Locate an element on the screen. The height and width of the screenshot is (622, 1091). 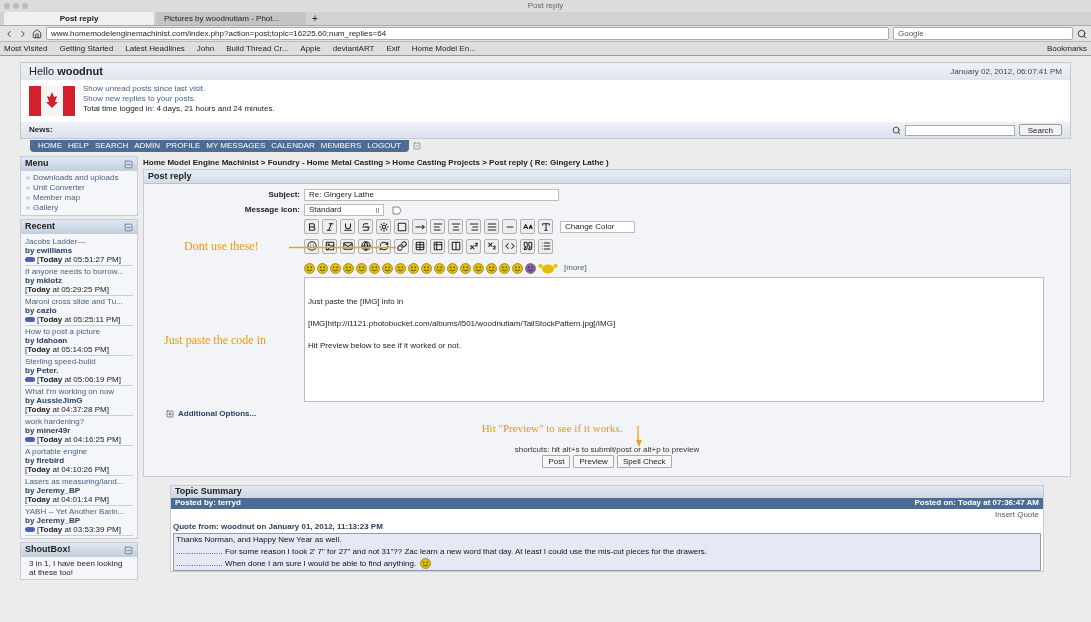
bookmarks-menu: Bookmarks is located at coordinates (1067, 48).